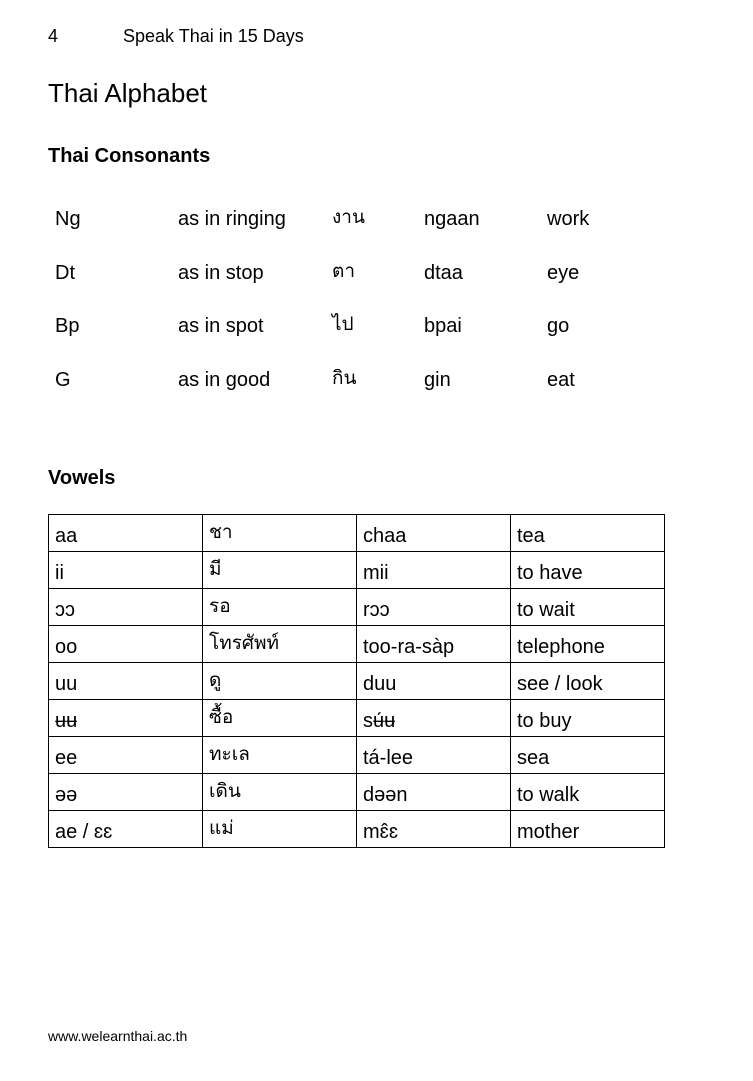  Describe the element at coordinates (443, 272) in the screenshot. I see `consonant-romanization: dtaa` at that location.